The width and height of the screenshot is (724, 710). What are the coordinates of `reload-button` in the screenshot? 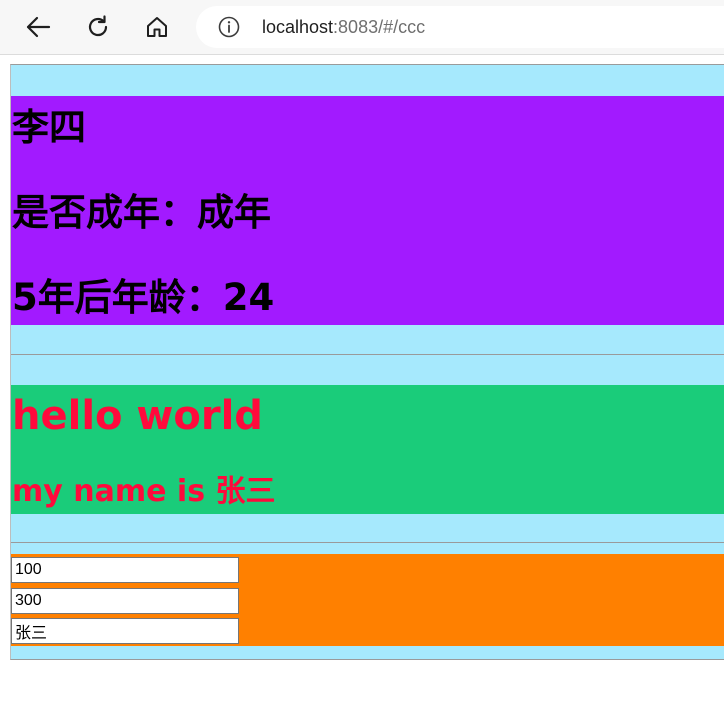 It's located at (98, 27).